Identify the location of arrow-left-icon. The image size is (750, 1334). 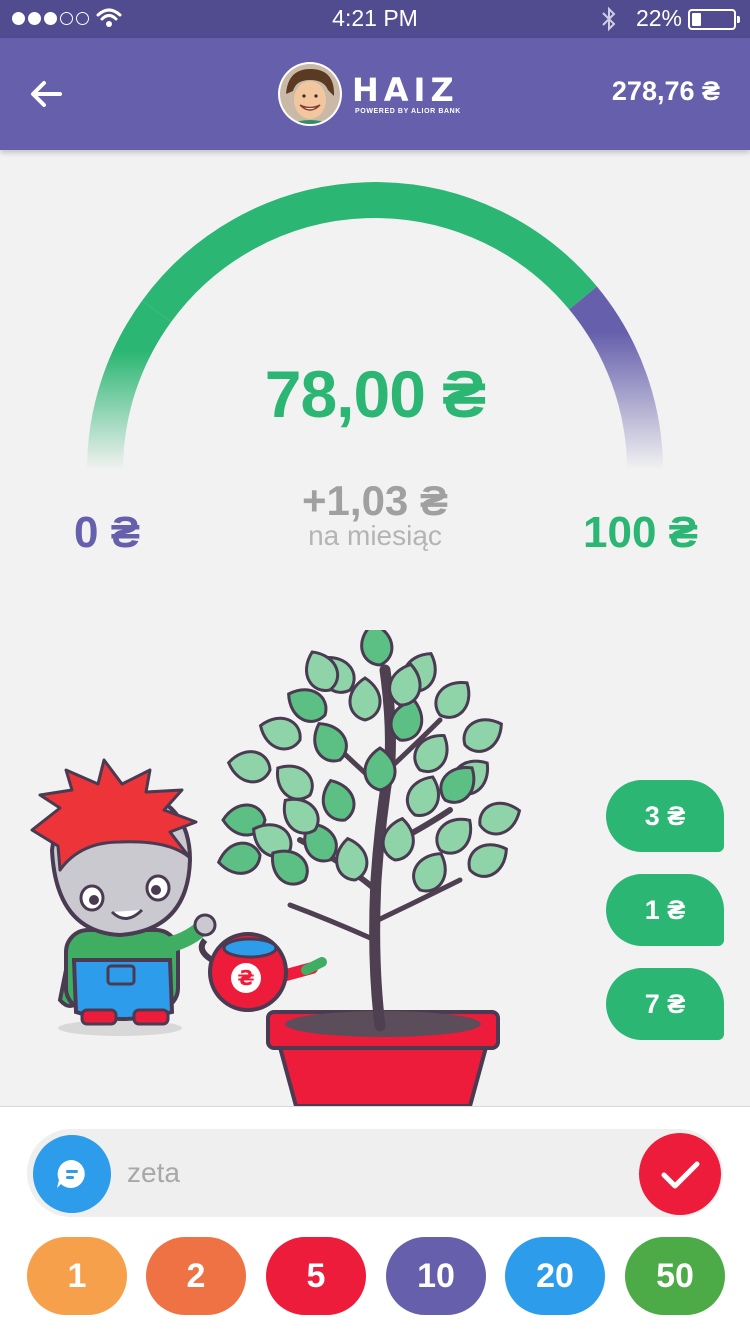
(46, 94).